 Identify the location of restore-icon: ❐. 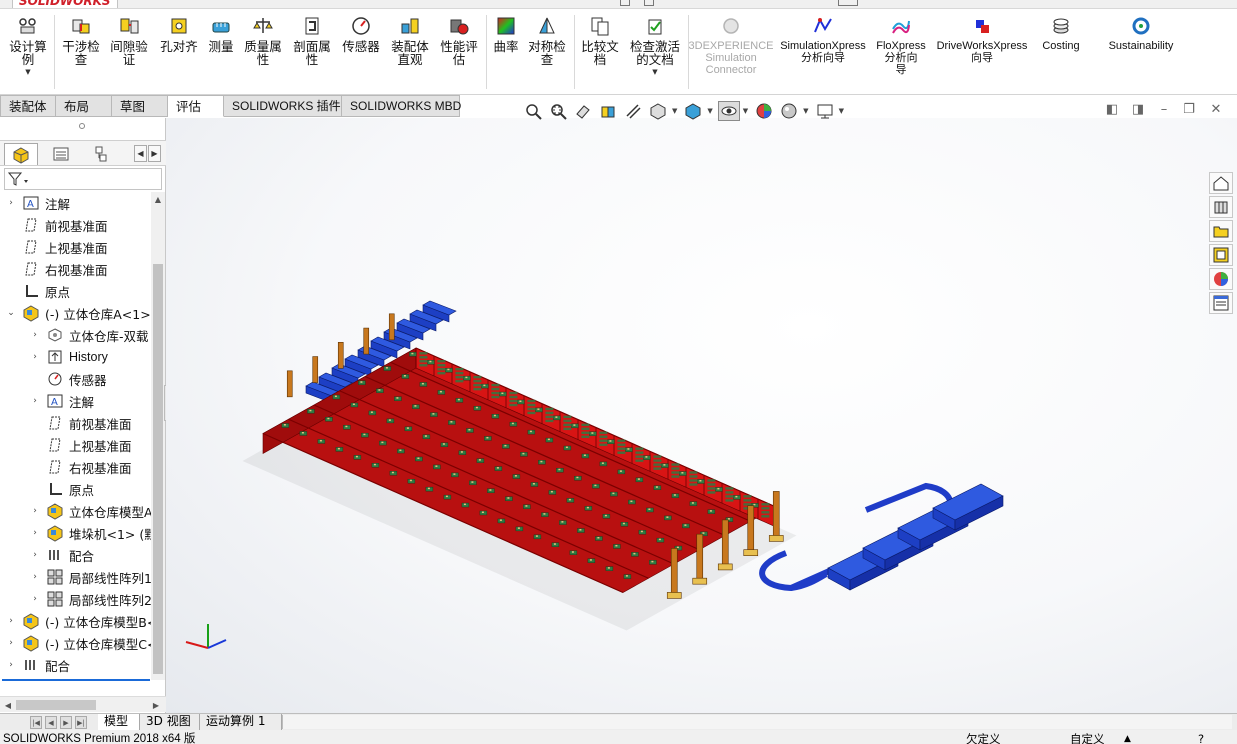
(1189, 109).